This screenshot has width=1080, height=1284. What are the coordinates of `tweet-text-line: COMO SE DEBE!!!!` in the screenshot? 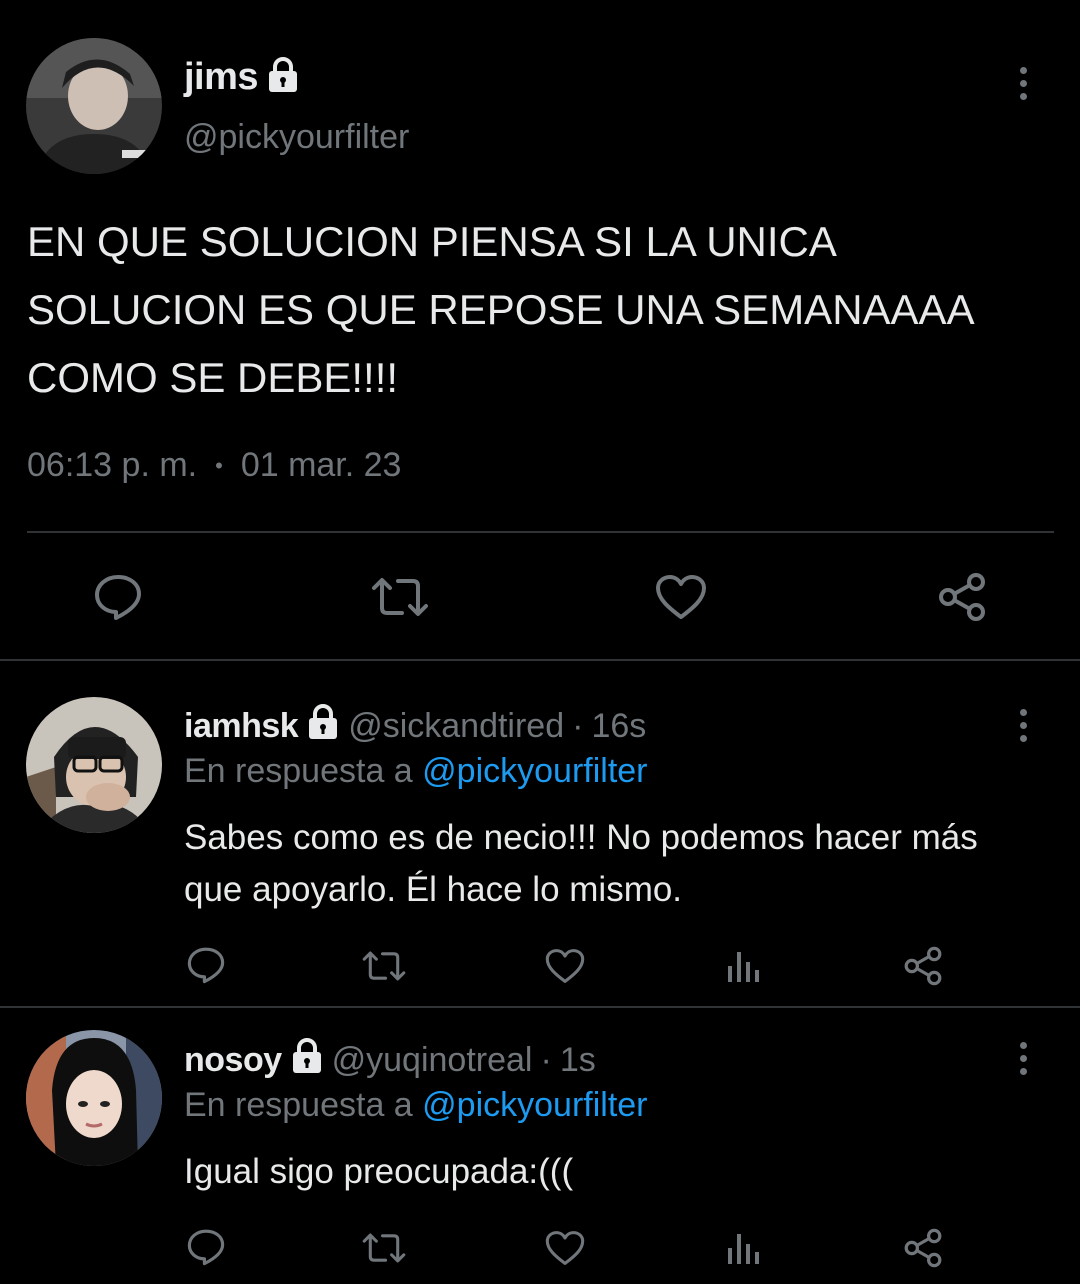 It's located at (213, 377).